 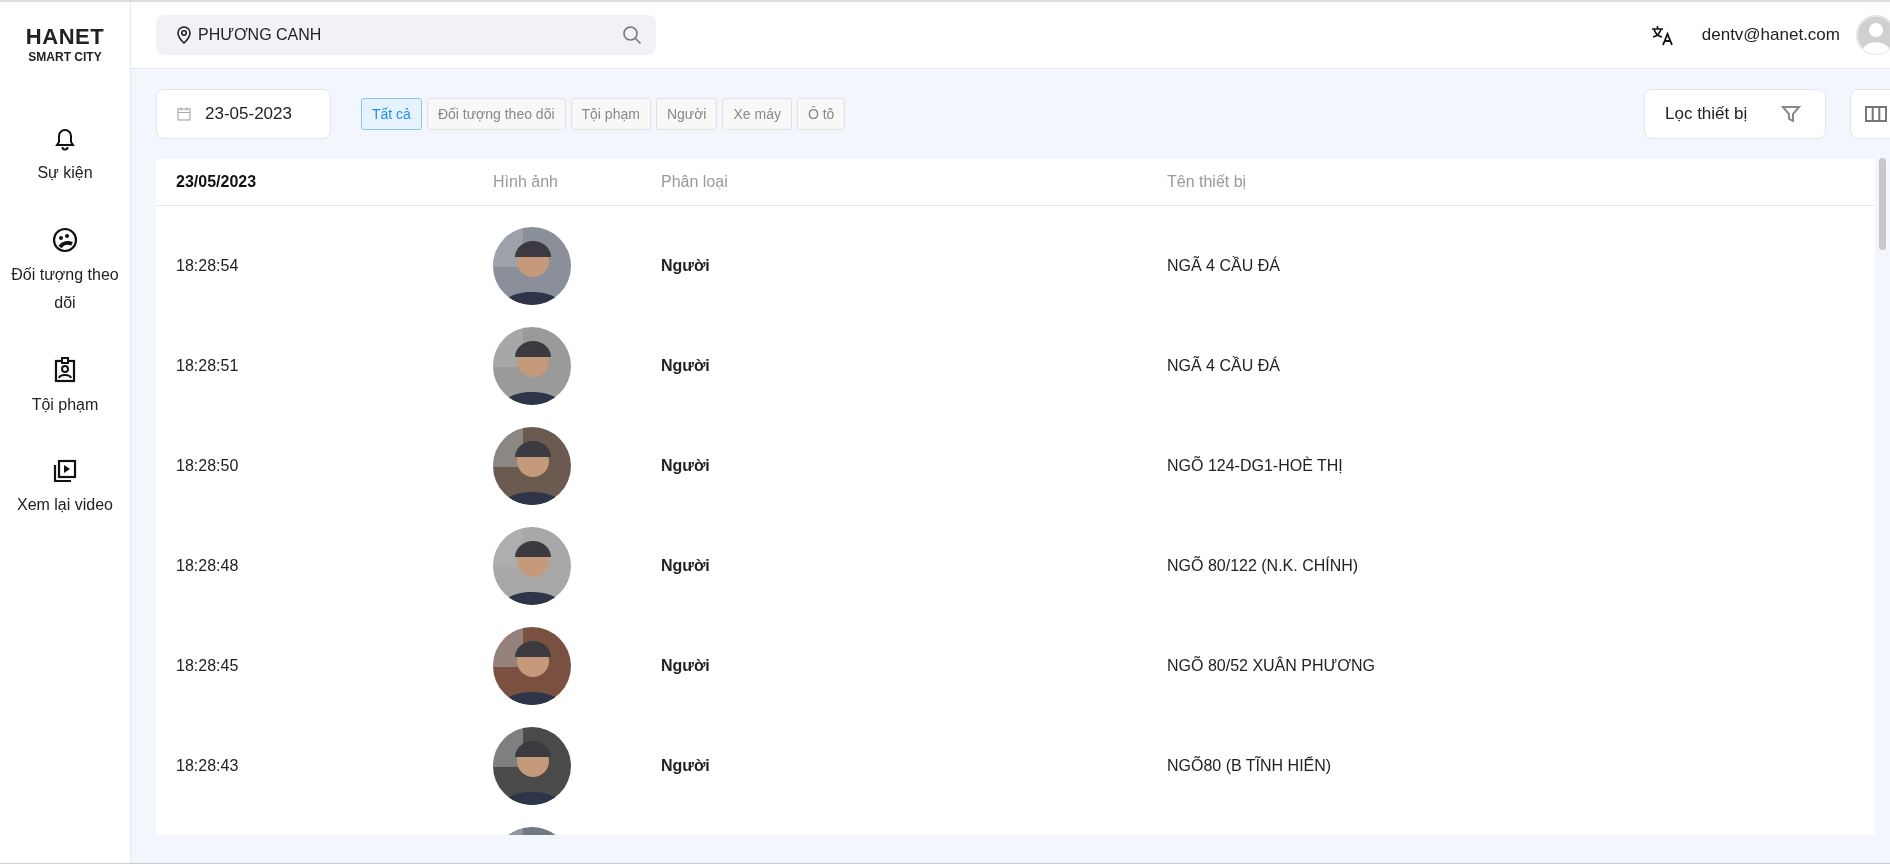 What do you see at coordinates (65, 272) in the screenshot?
I see `sidebar-item: Đối tượng theo dõi` at bounding box center [65, 272].